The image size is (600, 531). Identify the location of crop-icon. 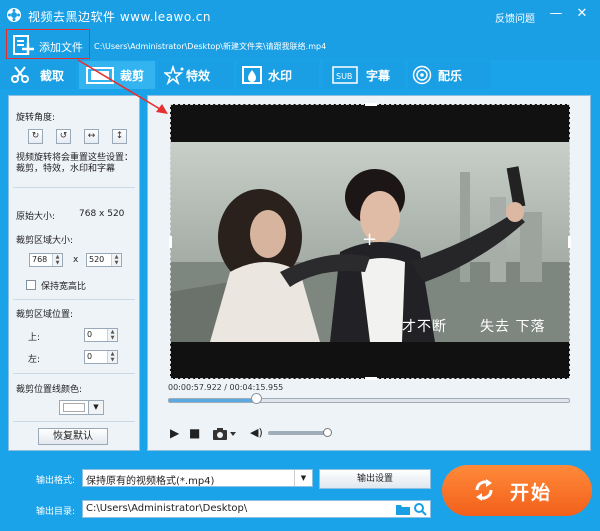
(100, 75).